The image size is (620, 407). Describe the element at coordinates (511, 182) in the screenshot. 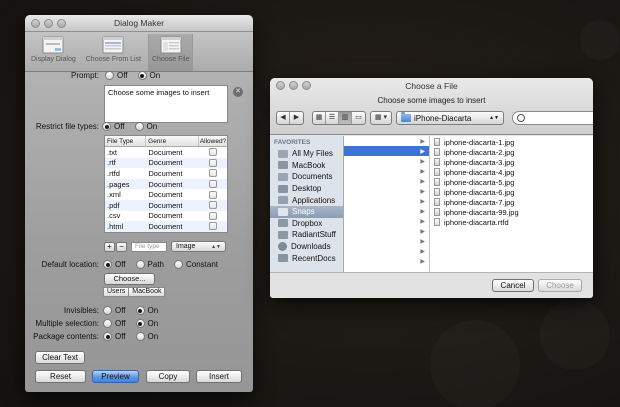

I see `file-row: iphone-diacarta-5.jpg` at that location.